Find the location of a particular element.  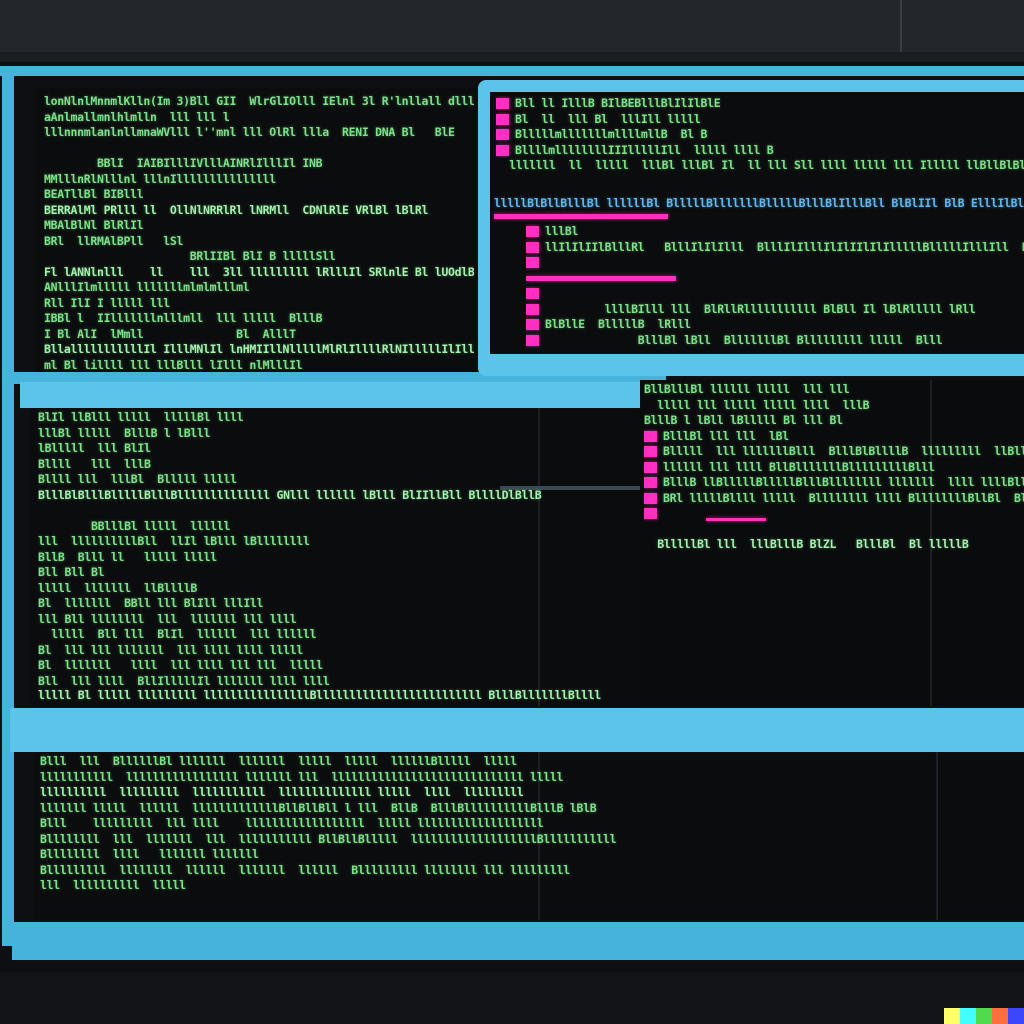

output-line: Bll Bll Bl is located at coordinates (71, 572).